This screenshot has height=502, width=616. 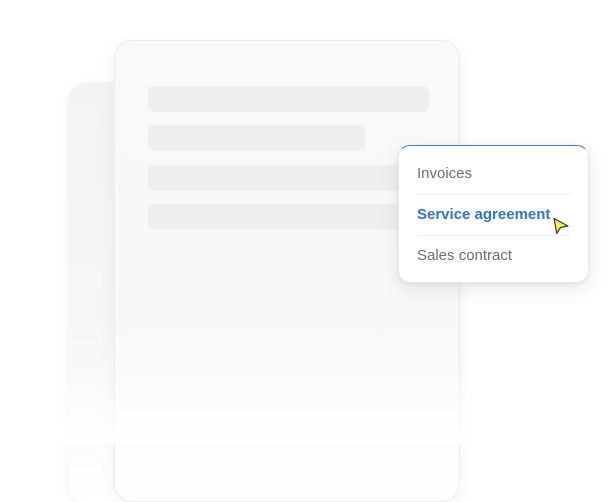 What do you see at coordinates (493, 174) in the screenshot?
I see `menu-item-invoices: Invoices` at bounding box center [493, 174].